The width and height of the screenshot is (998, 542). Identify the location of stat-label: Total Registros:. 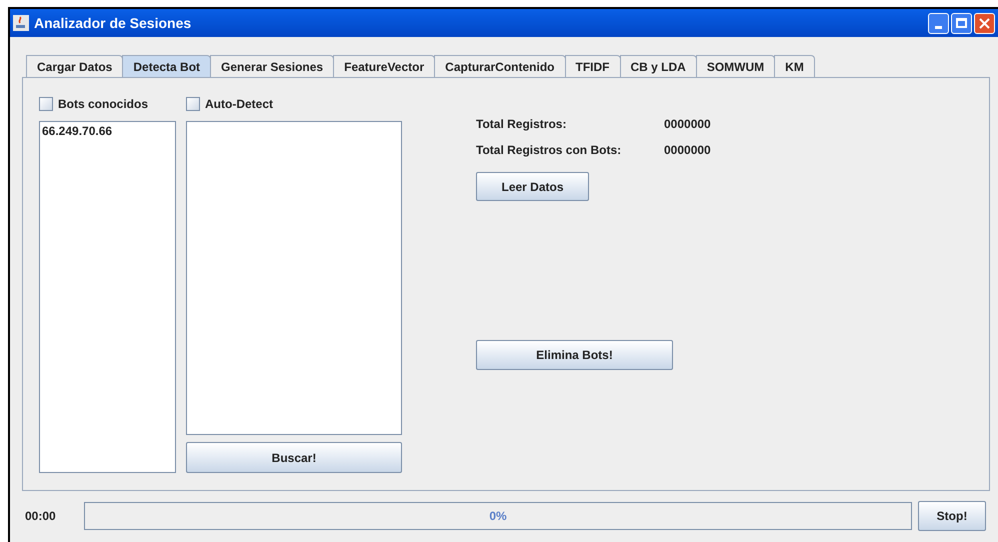
(522, 124).